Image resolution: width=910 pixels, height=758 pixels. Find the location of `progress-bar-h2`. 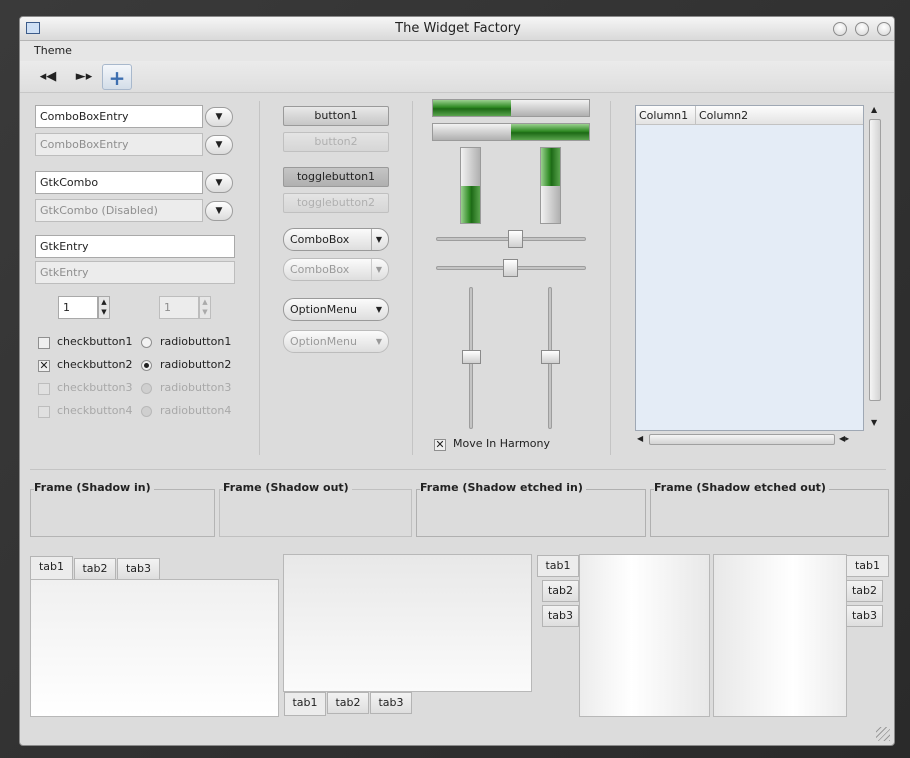

progress-bar-h2 is located at coordinates (511, 132).